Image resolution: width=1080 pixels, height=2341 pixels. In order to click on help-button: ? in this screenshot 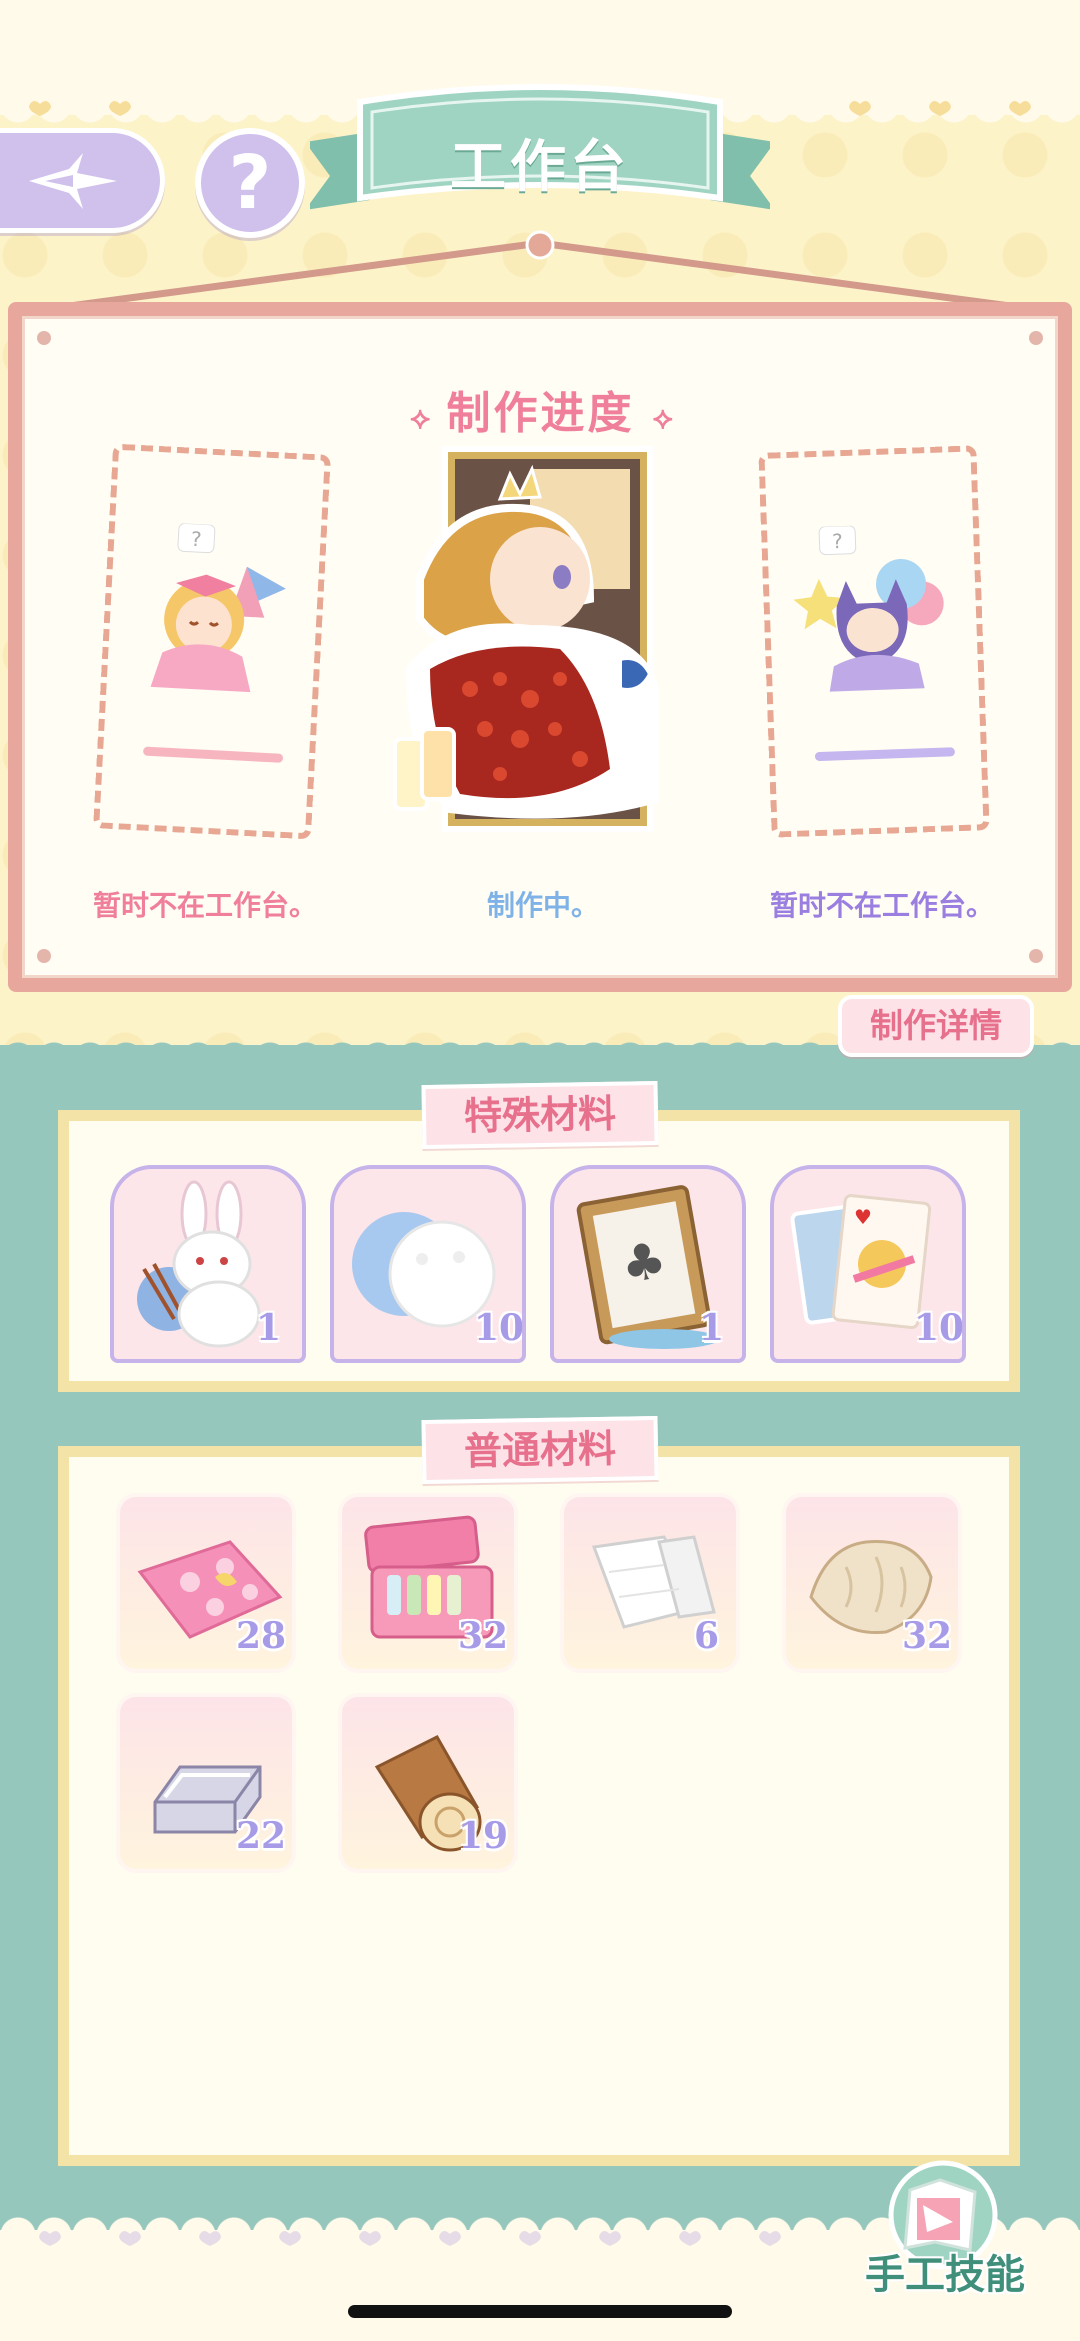, I will do `click(250, 183)`.